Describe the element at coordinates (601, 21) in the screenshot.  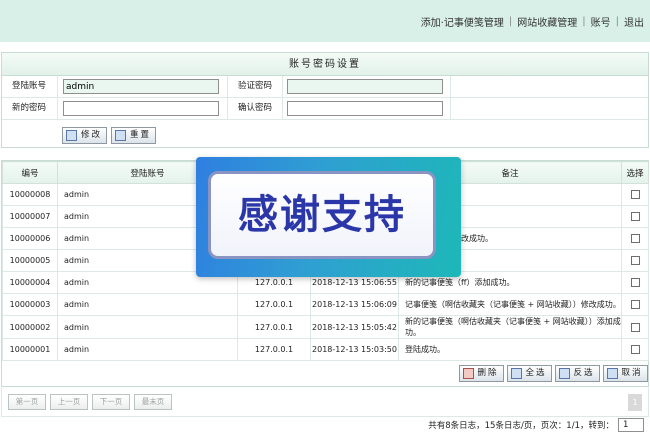
I see `nav-account: 账号` at that location.